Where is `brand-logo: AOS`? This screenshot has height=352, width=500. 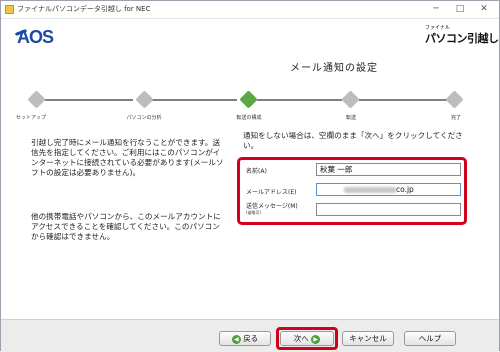 brand-logo: AOS is located at coordinates (35, 37).